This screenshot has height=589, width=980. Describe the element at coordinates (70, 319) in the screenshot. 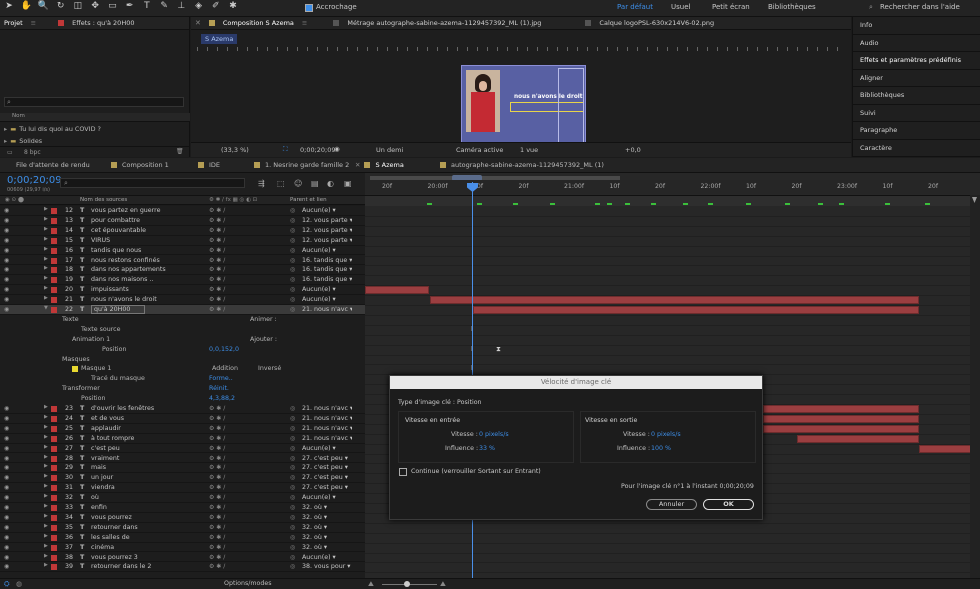

I see `props-text: Texte` at that location.